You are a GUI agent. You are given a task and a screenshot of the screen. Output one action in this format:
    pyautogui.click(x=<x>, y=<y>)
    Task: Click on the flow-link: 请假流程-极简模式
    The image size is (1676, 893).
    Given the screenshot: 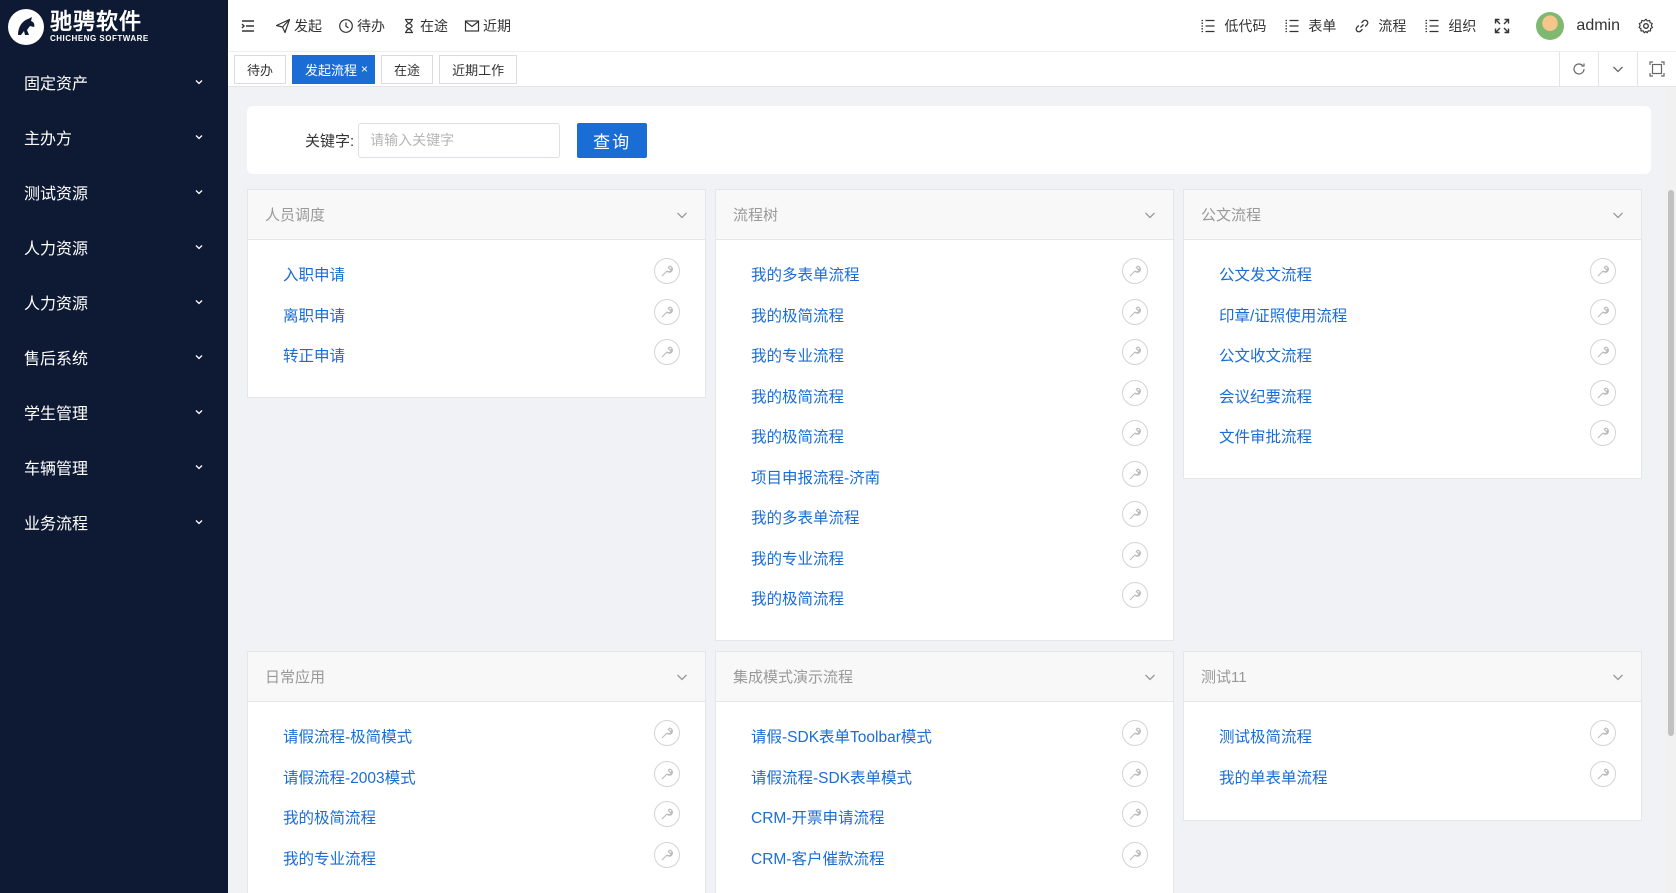 What is the action you would take?
    pyautogui.click(x=347, y=736)
    